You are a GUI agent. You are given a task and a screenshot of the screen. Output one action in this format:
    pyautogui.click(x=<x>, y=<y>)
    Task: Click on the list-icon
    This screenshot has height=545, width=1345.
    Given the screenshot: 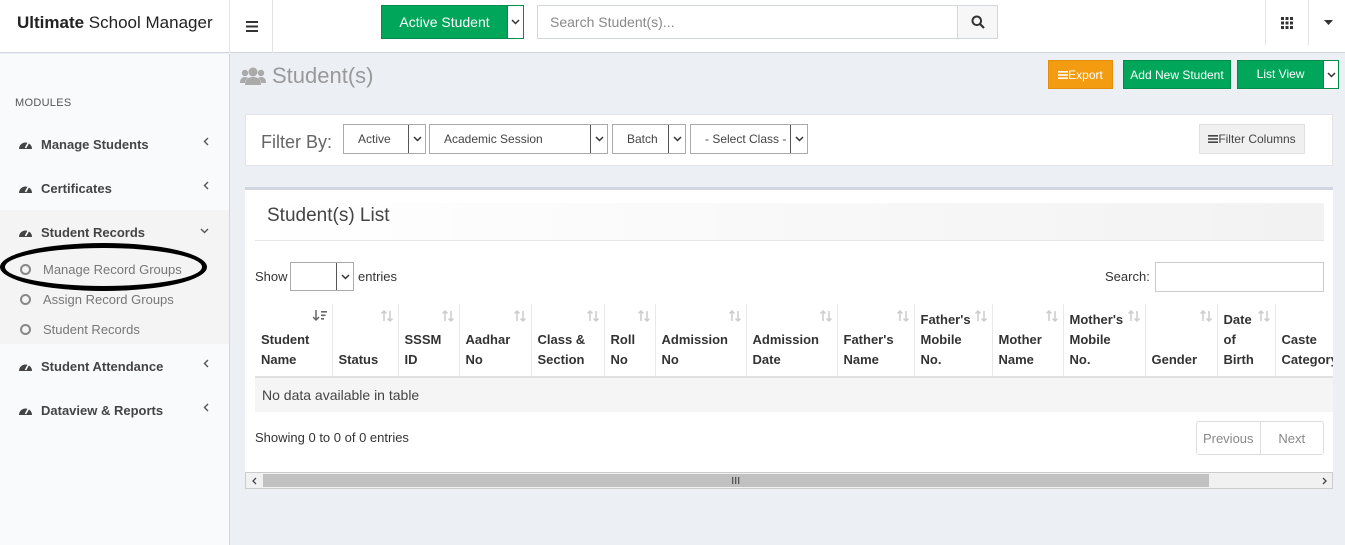 What is the action you would take?
    pyautogui.click(x=1063, y=74)
    